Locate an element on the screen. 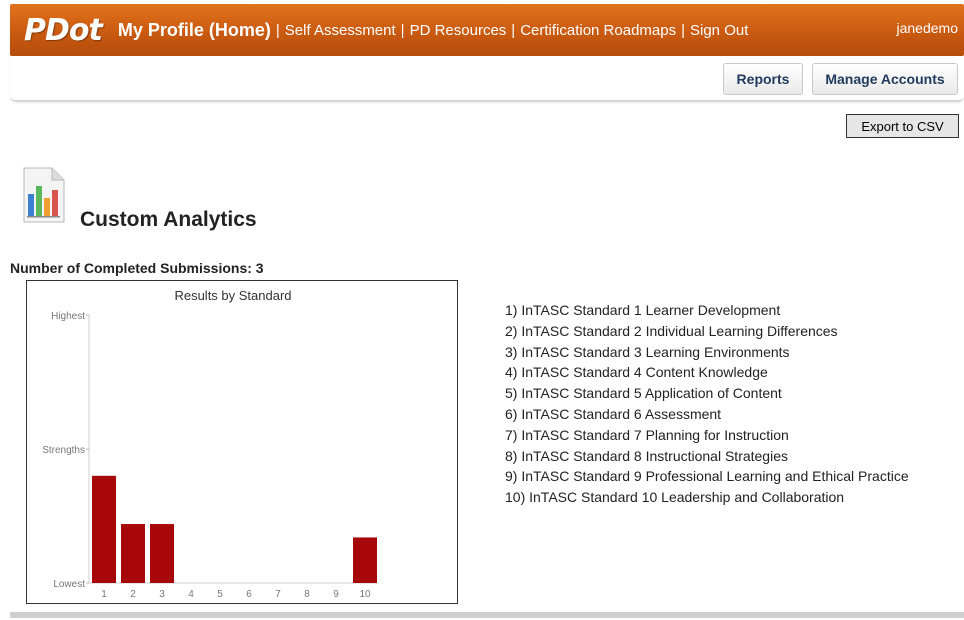  page-title: Custom Analytics is located at coordinates (168, 219).